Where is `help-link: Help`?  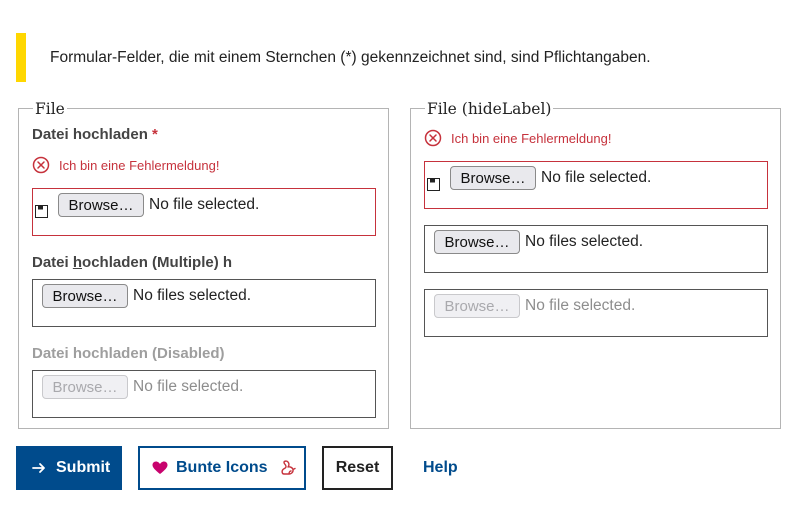 help-link: Help is located at coordinates (453, 468).